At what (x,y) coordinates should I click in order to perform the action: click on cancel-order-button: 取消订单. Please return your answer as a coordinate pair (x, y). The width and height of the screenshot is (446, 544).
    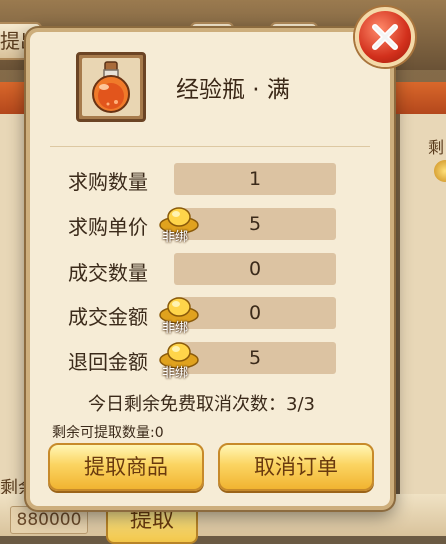
    Looking at the image, I should click on (296, 467).